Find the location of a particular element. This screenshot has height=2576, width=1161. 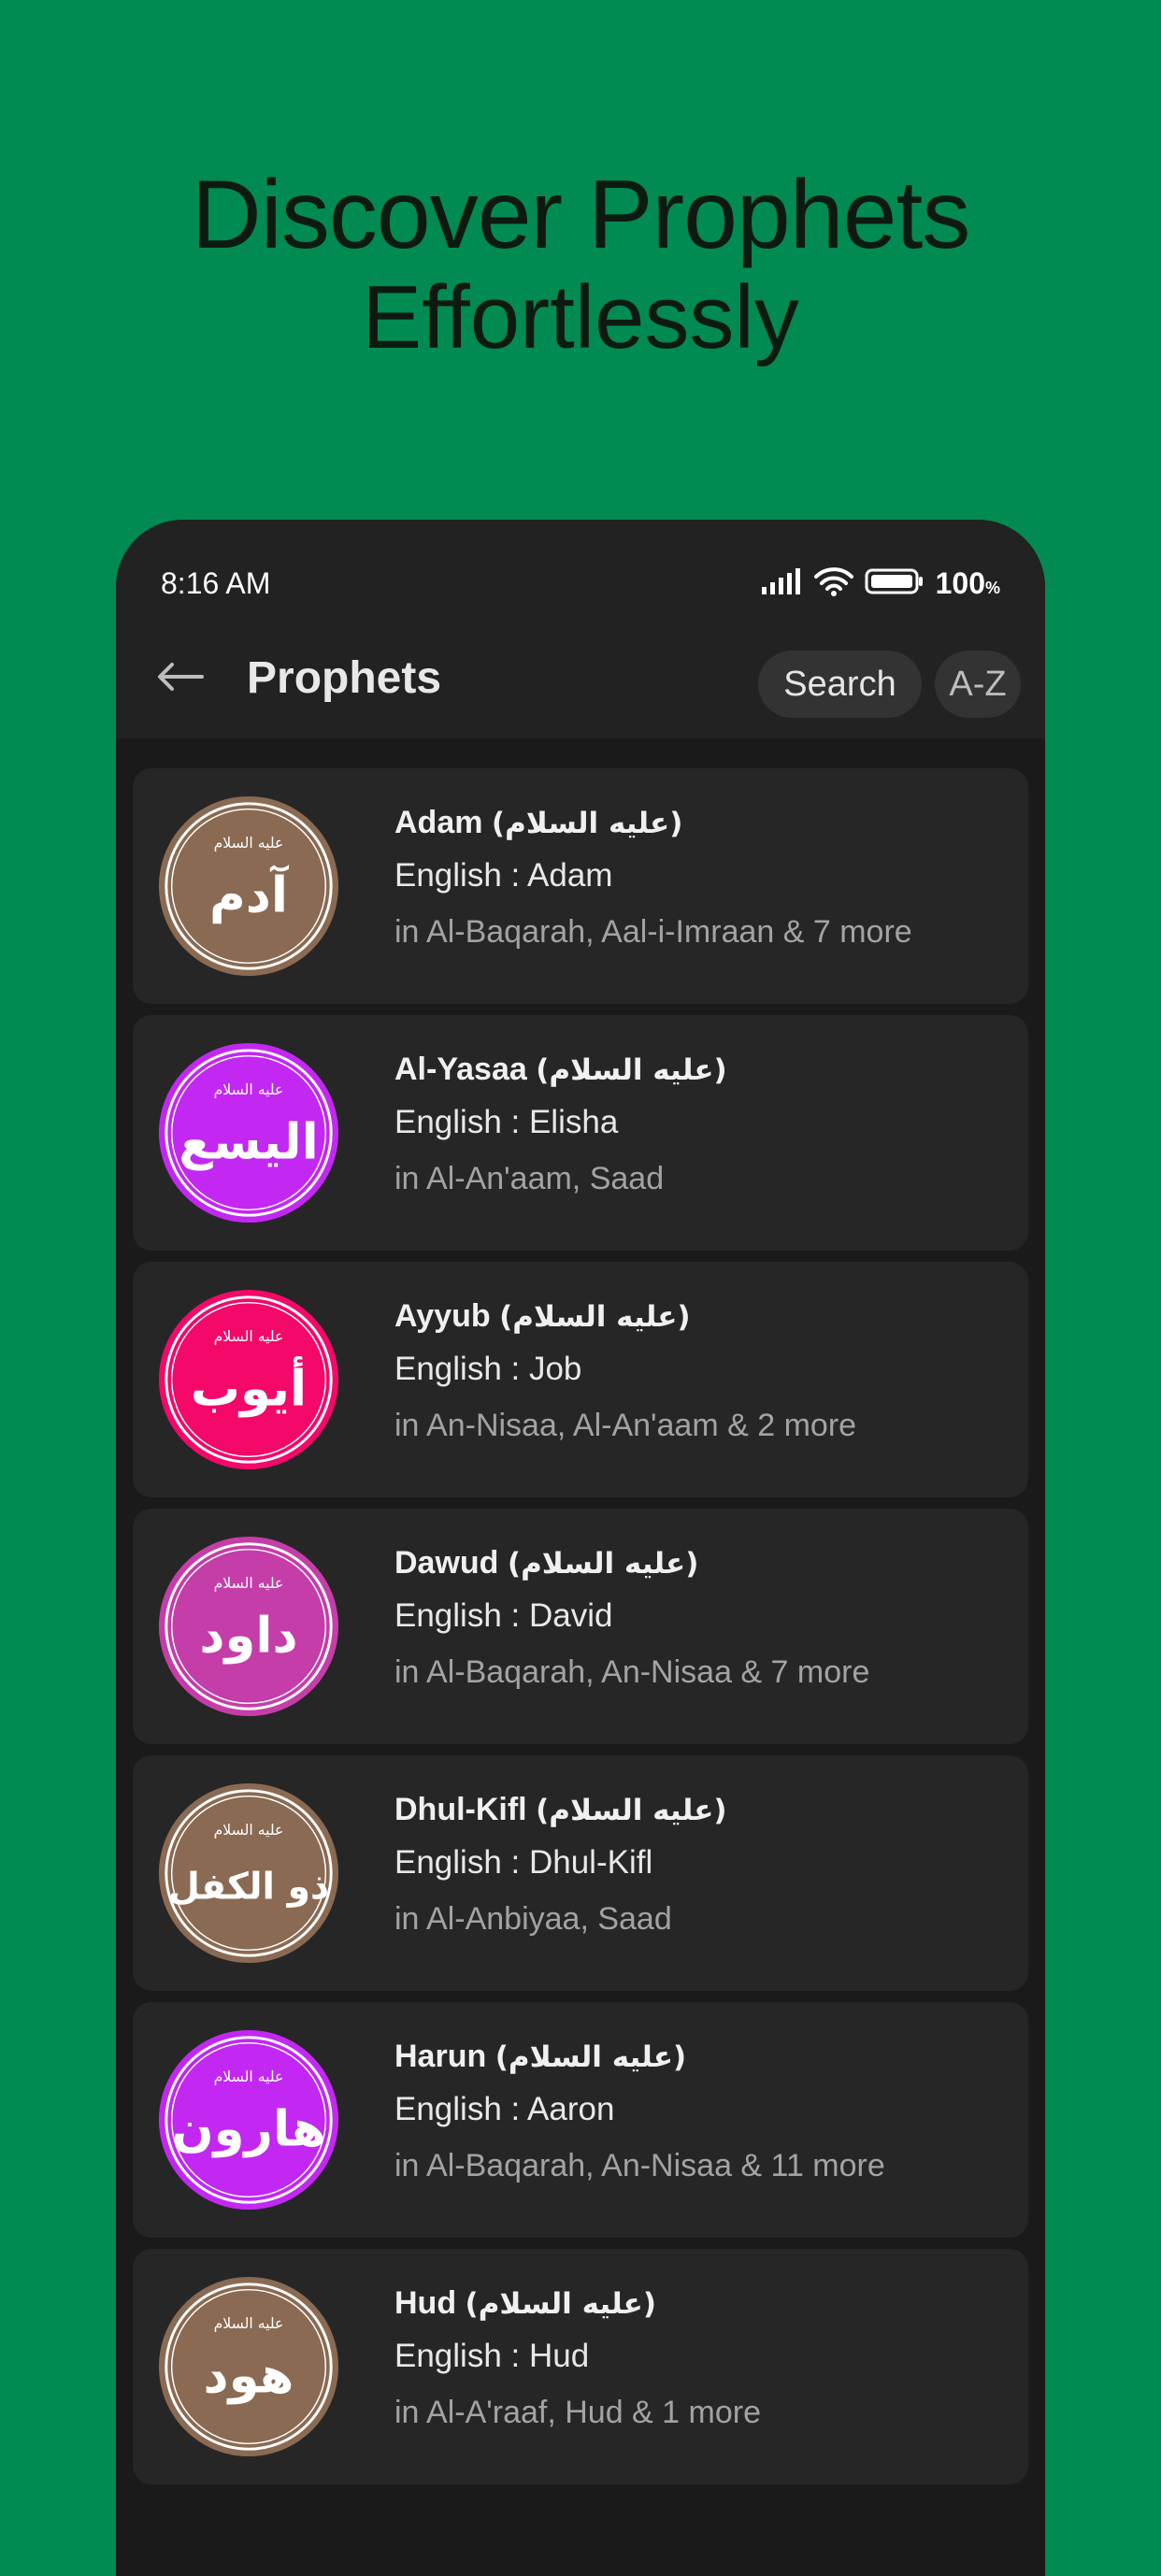

svg-text: أيوب is located at coordinates (249, 1386).